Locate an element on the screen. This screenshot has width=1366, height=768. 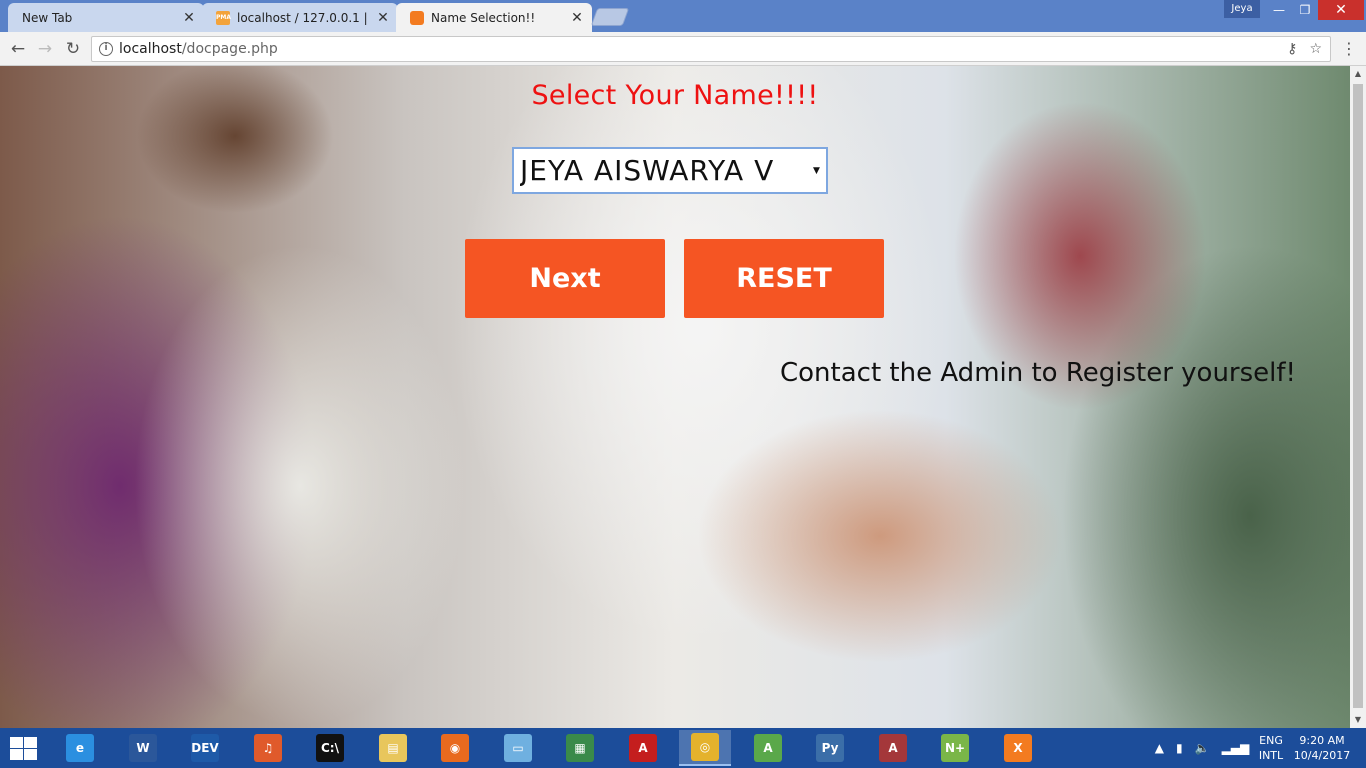
taskbar-app-access: A is located at coordinates (893, 748).